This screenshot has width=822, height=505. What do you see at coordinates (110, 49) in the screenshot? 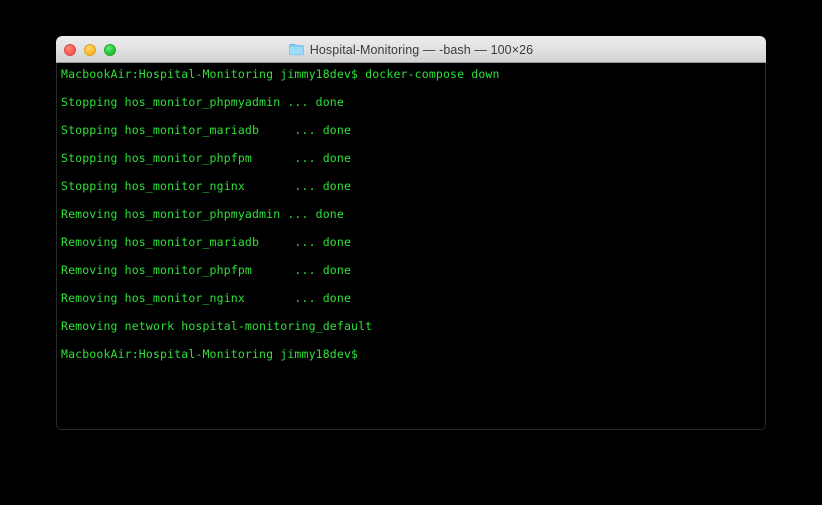
I see `zoom-button` at bounding box center [110, 49].